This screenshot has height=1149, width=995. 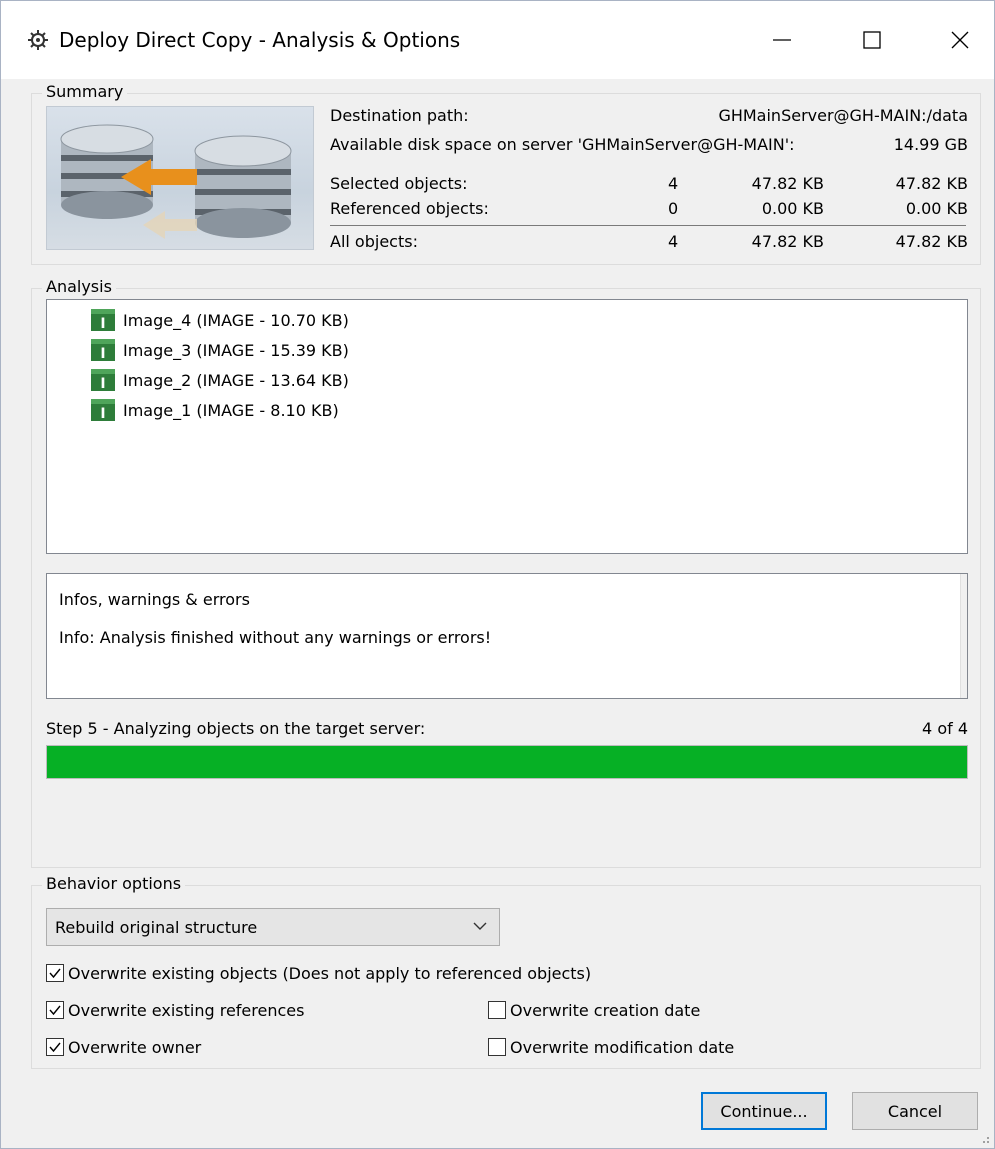 I want to click on disk-space-value: 14.99 GB, so click(x=930, y=144).